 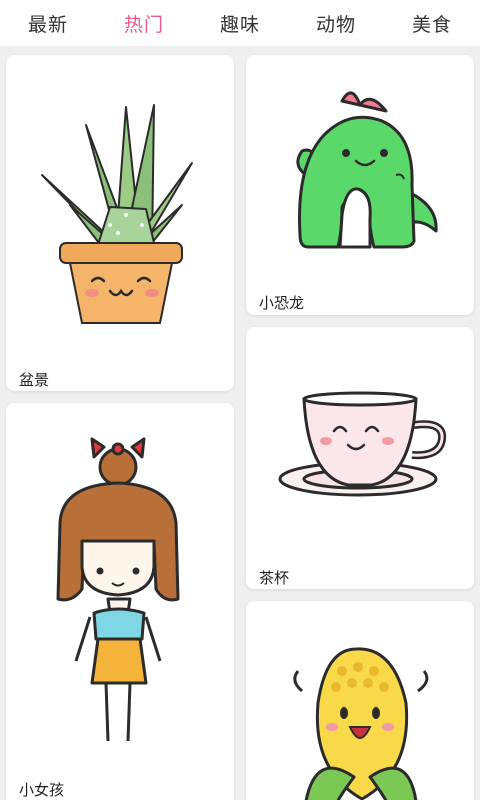 What do you see at coordinates (34, 380) in the screenshot?
I see `card-title: 盆景` at bounding box center [34, 380].